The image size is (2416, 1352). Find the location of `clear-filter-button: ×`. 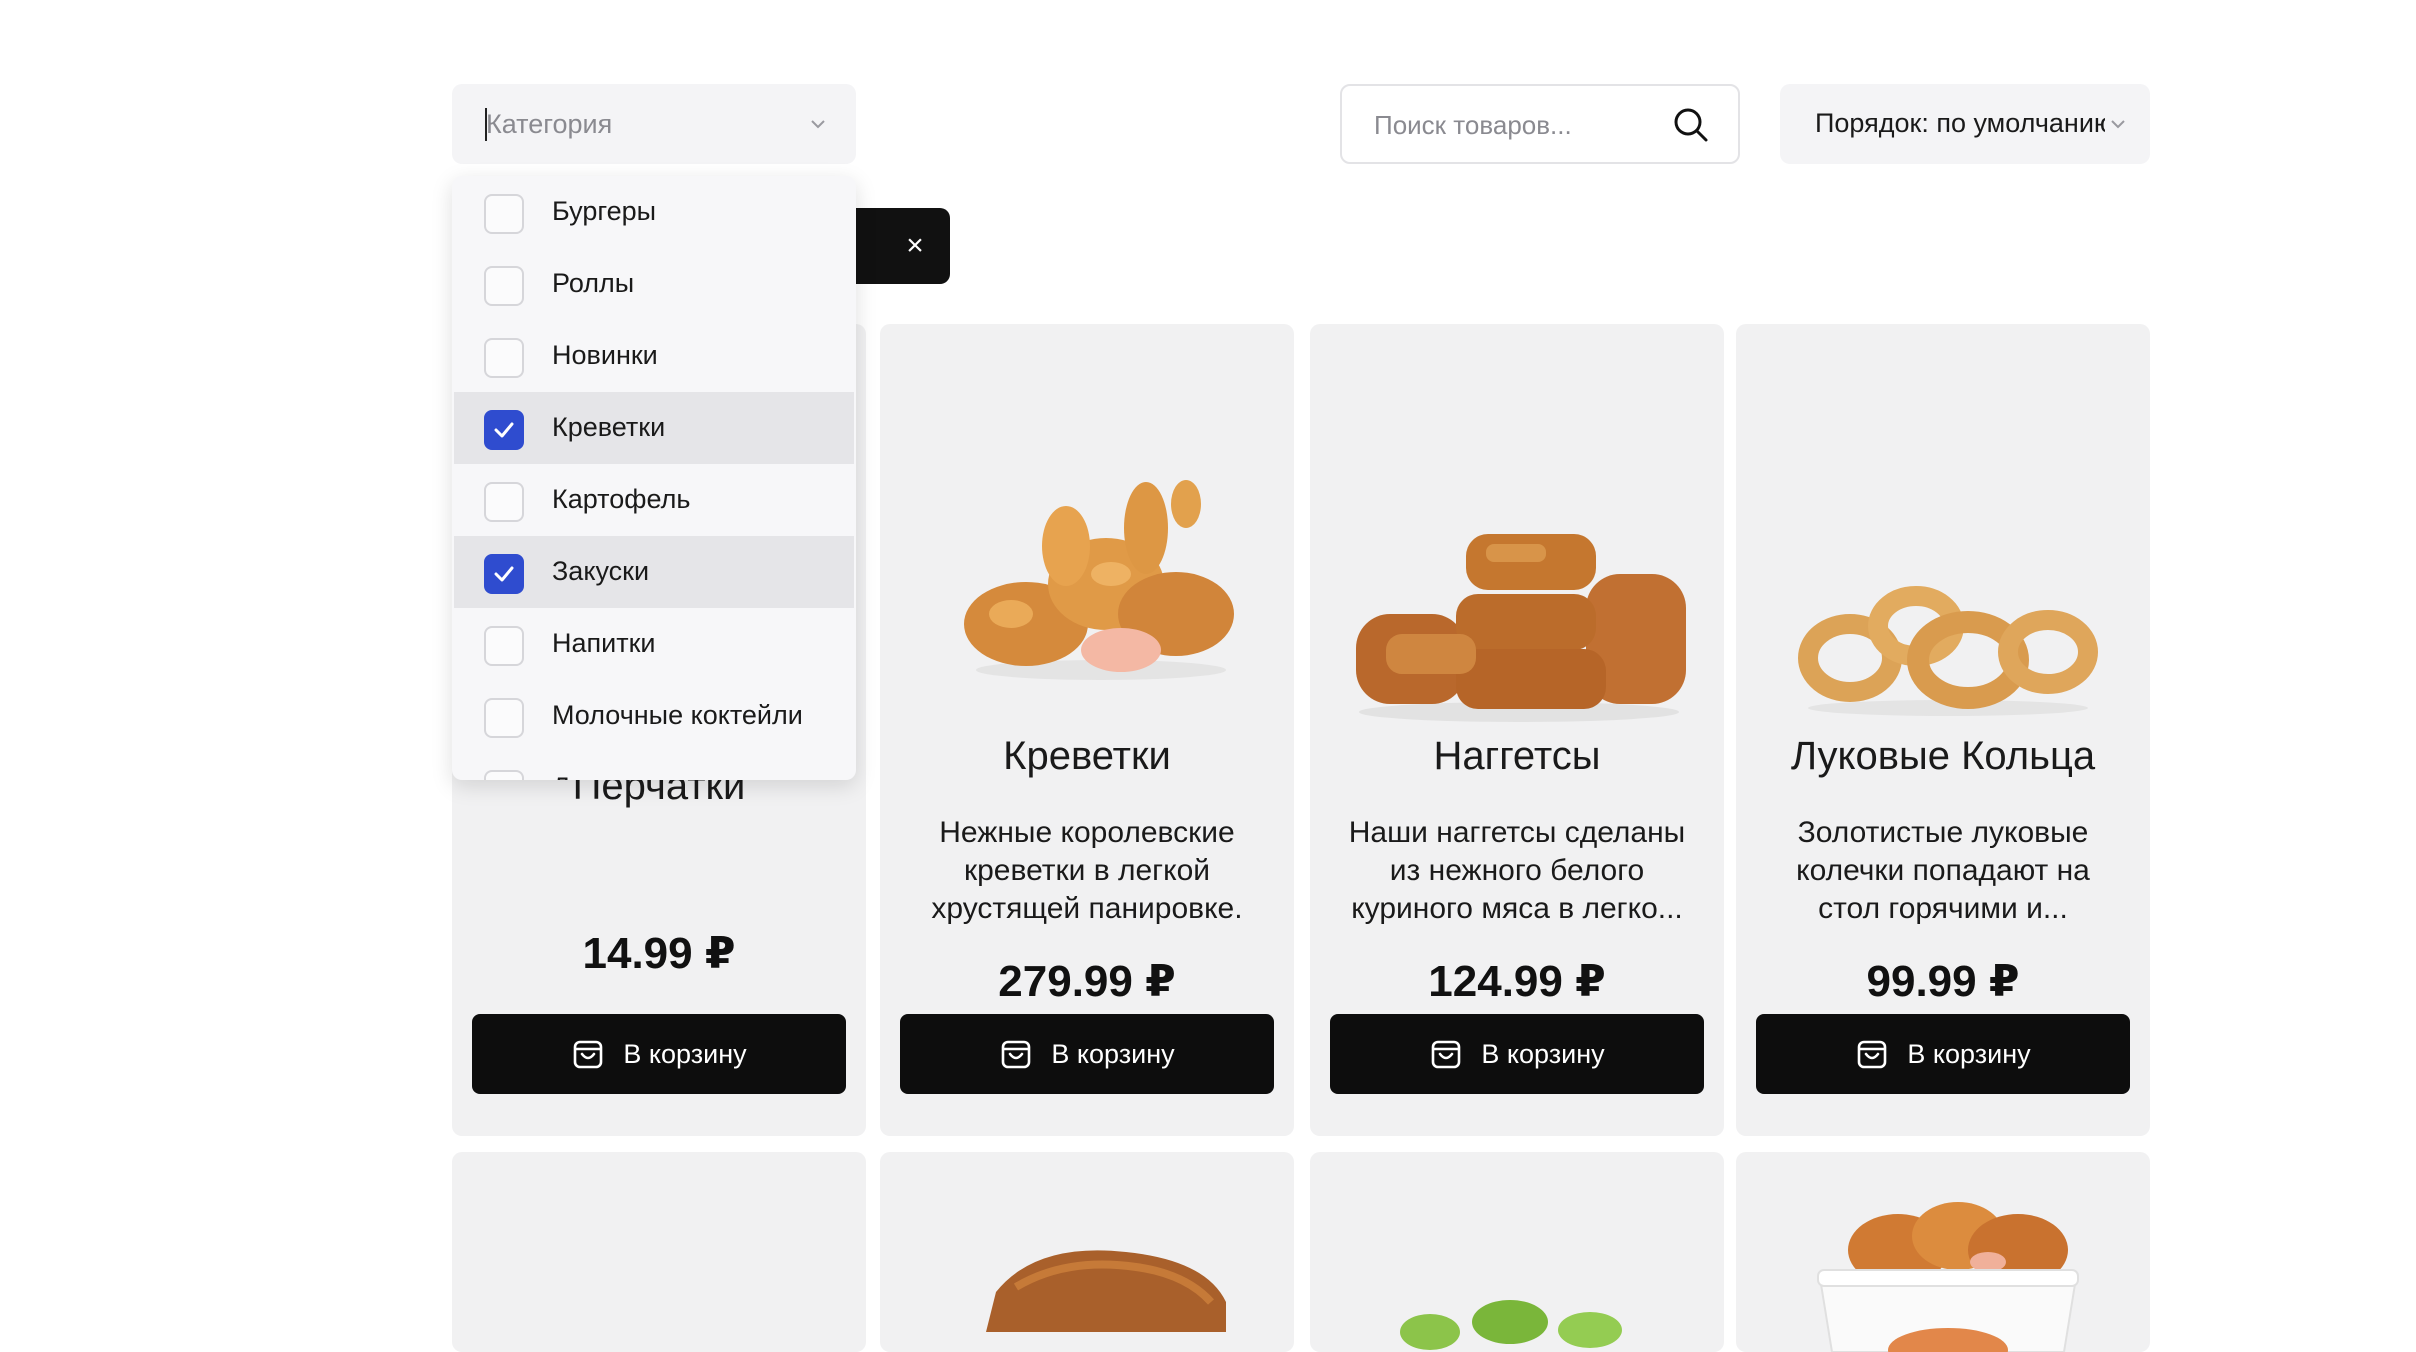

clear-filter-button: × is located at coordinates (895, 246).